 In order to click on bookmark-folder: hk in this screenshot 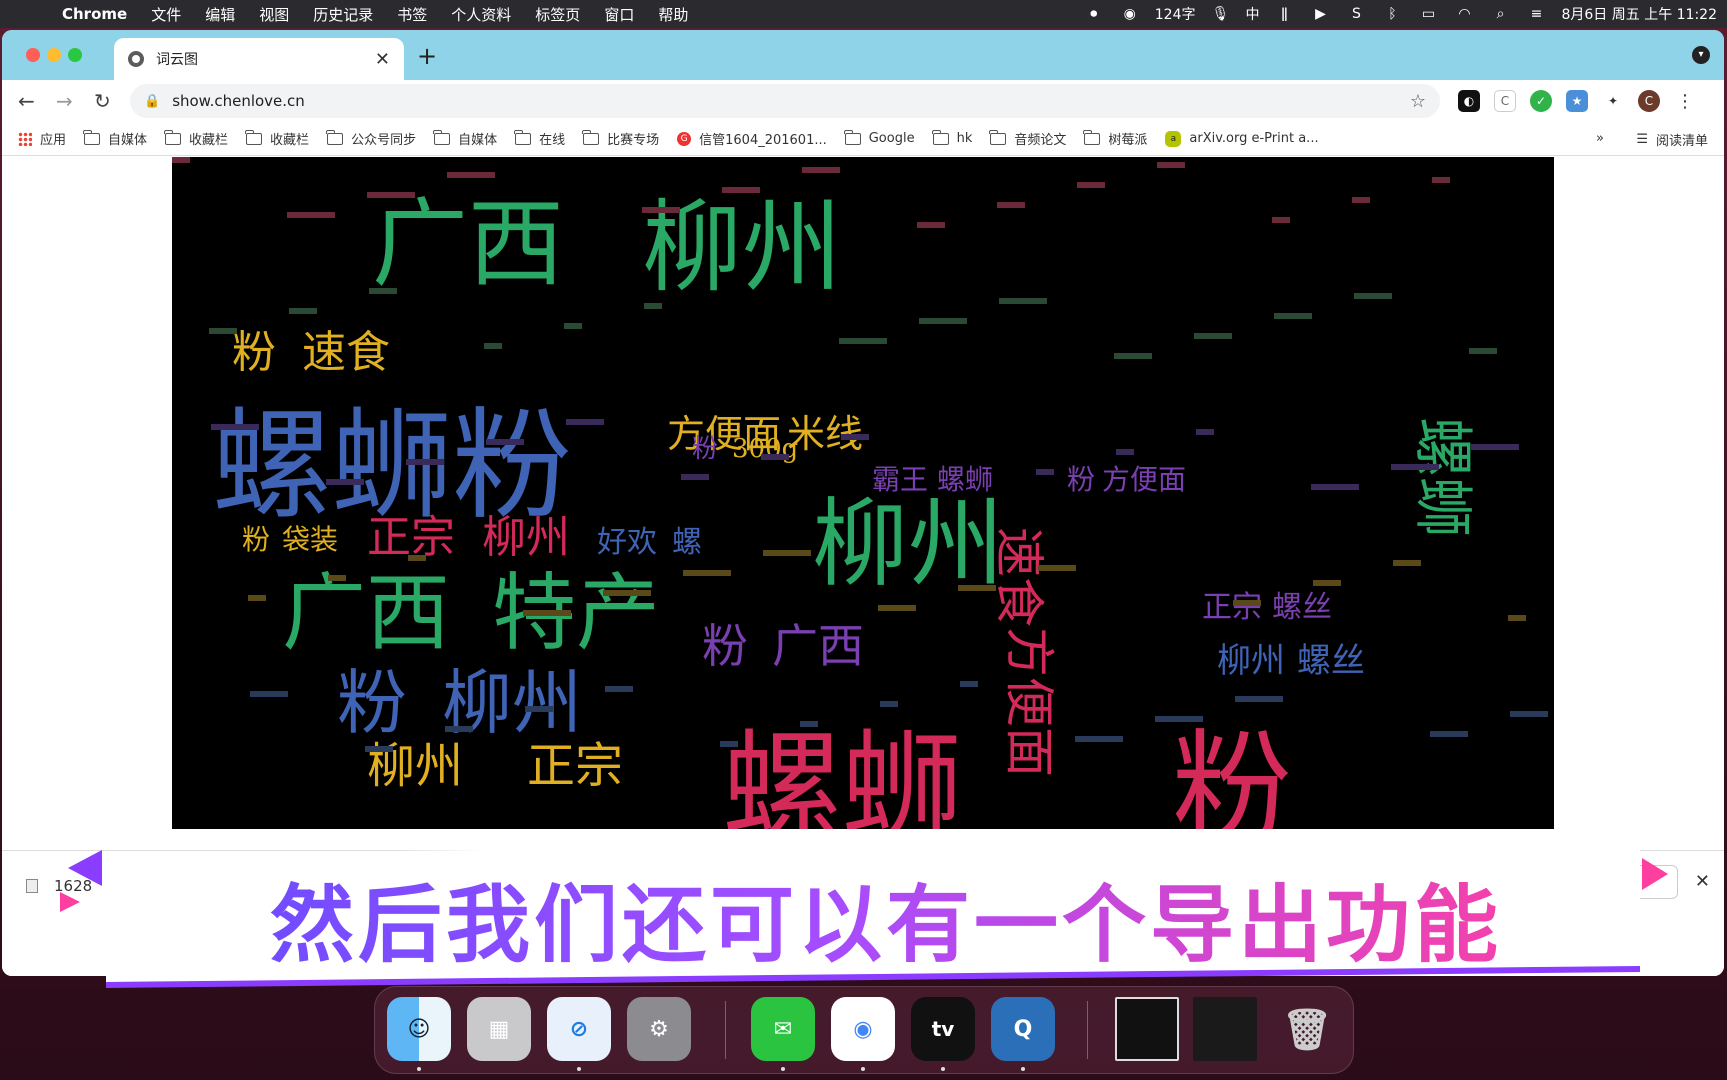, I will do `click(951, 137)`.